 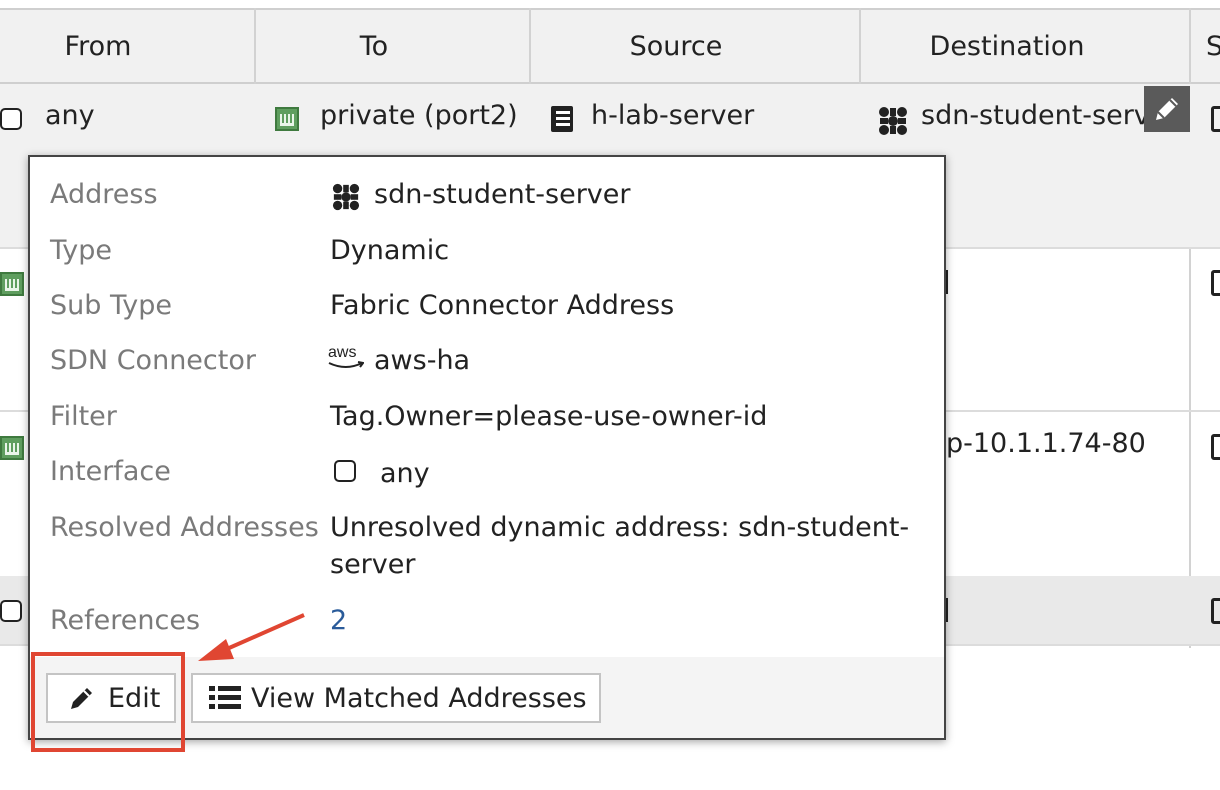 What do you see at coordinates (502, 305) in the screenshot?
I see `subtype-value: Fabric Connector Address` at bounding box center [502, 305].